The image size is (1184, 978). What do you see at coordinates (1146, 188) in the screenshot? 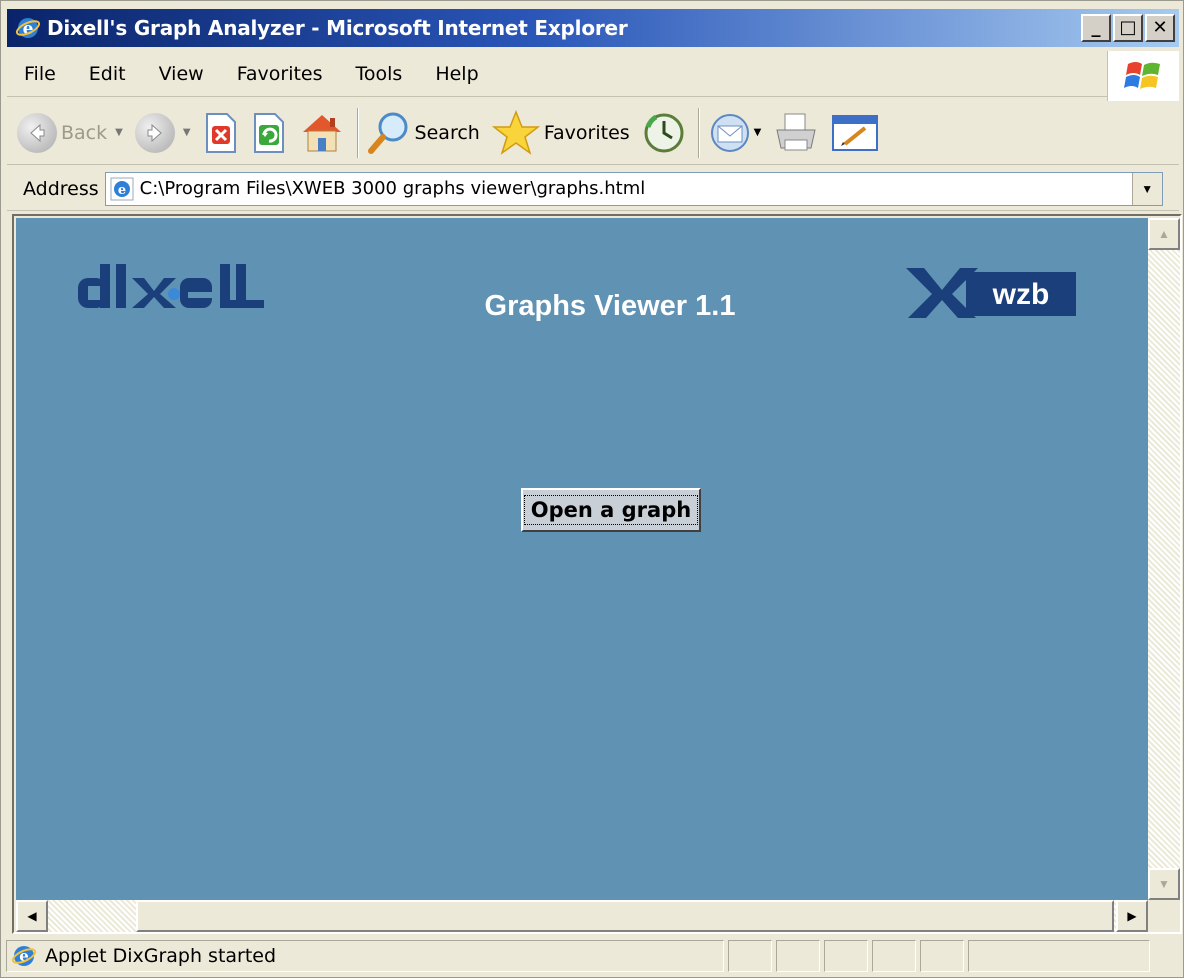
I see `address-dropdown-icon: ▼` at bounding box center [1146, 188].